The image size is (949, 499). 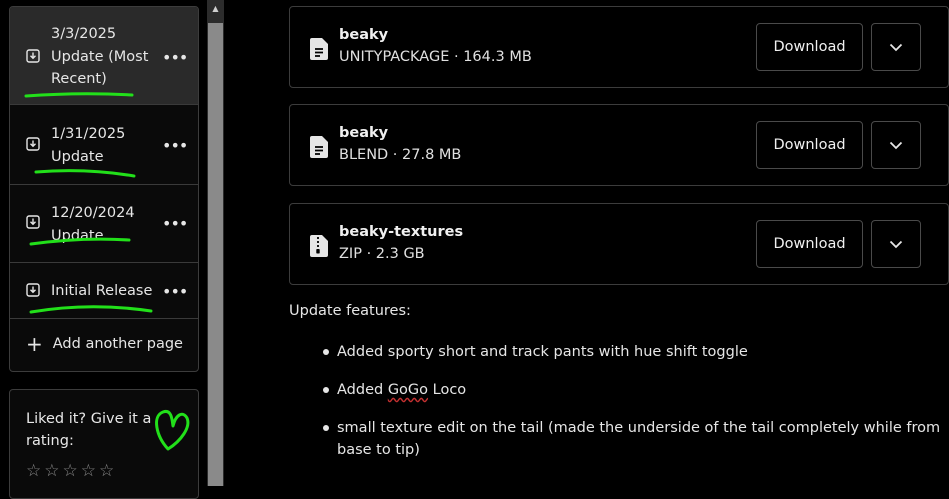 I want to click on page-item-label: Initial Release, so click(x=102, y=291).